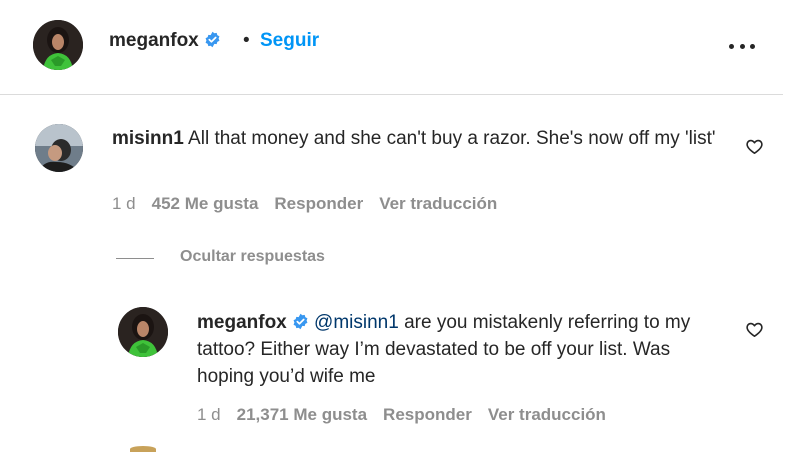 Image resolution: width=800 pixels, height=452 pixels. I want to click on comment-time: 1 d, so click(124, 204).